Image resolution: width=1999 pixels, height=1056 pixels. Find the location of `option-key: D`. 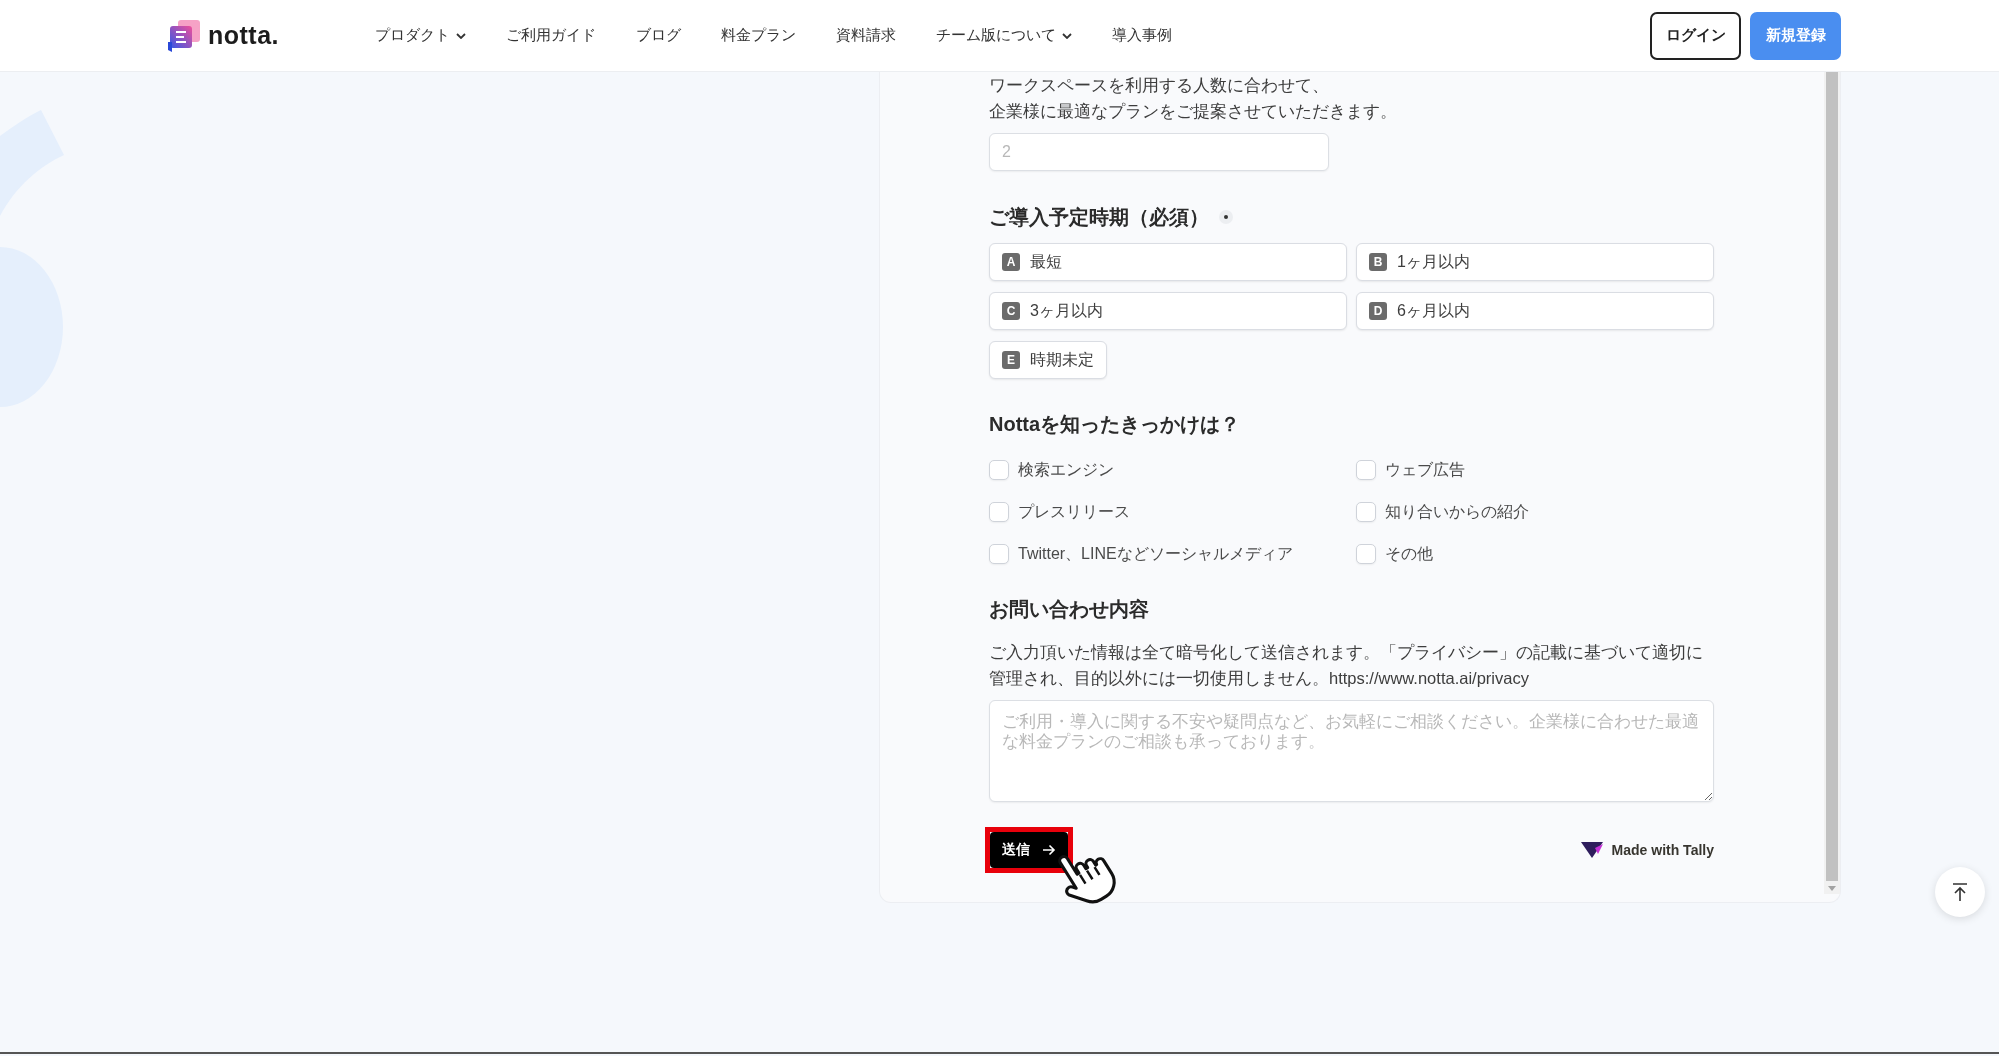

option-key: D is located at coordinates (1378, 311).